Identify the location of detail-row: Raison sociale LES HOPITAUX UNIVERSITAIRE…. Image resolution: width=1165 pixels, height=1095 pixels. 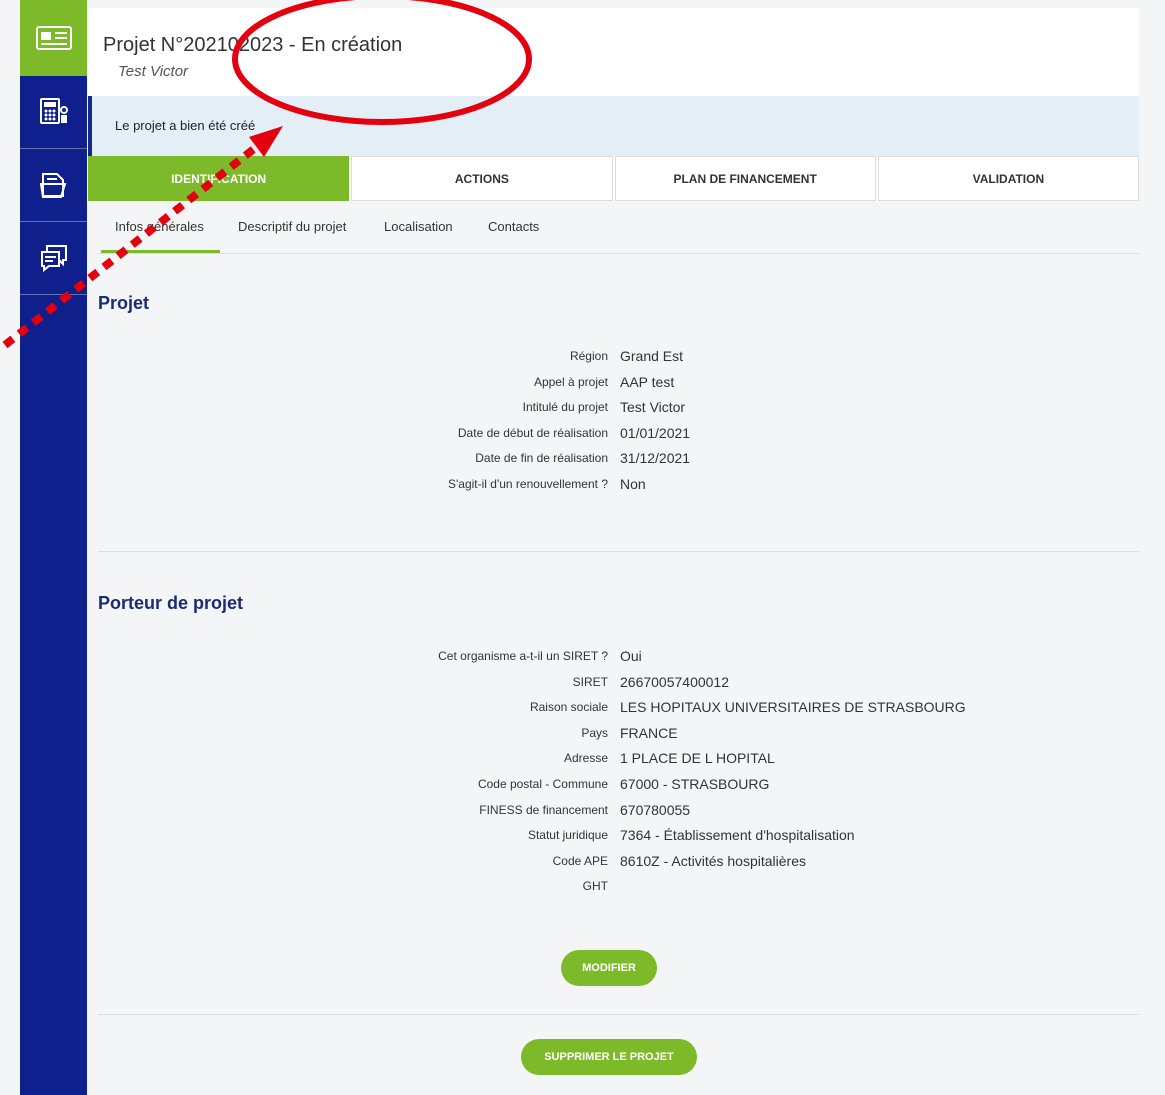
(618, 712).